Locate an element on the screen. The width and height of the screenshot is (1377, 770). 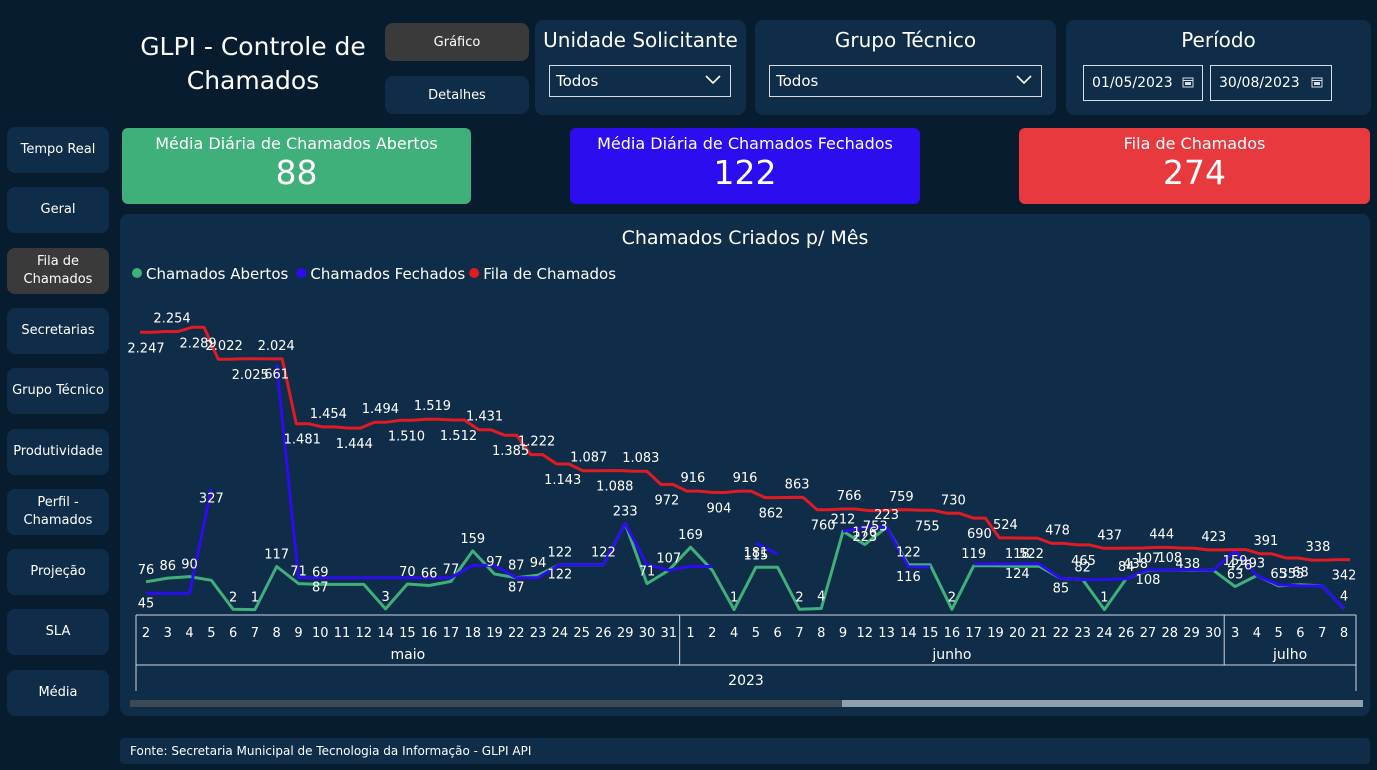
x-tick-label: 7 is located at coordinates (799, 633).